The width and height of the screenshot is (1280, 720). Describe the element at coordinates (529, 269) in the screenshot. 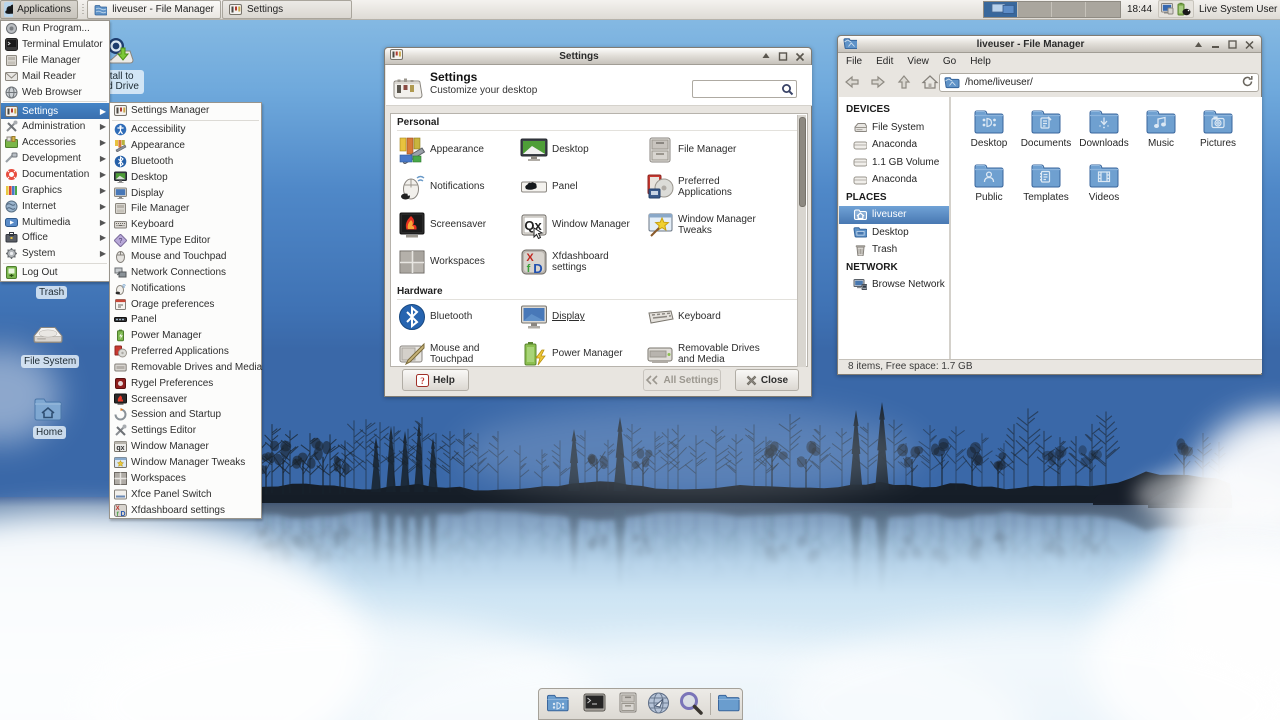

I see `svg-text: f` at that location.